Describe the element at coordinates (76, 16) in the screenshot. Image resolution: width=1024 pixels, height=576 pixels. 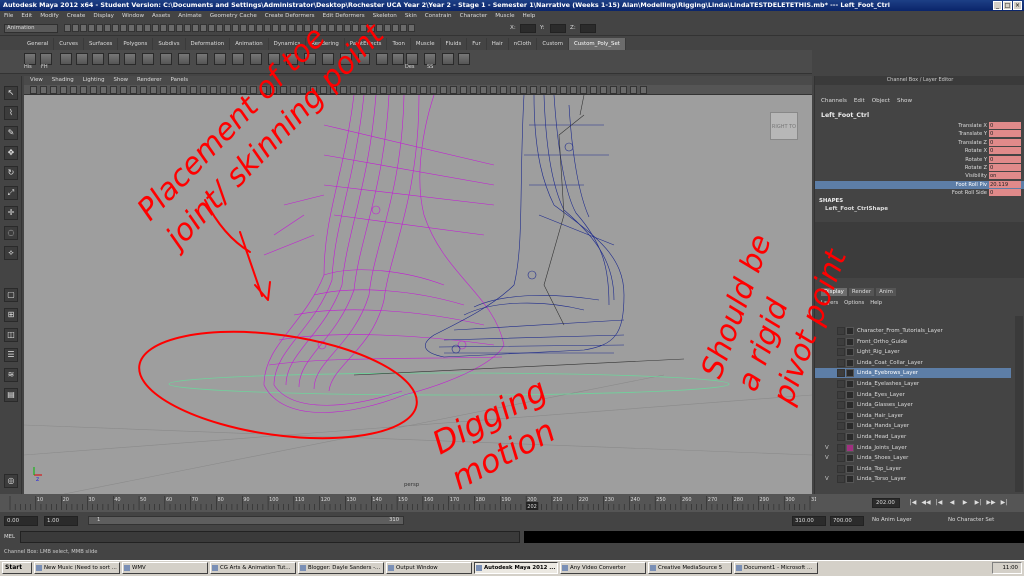
I see `menu-create: Create` at that location.